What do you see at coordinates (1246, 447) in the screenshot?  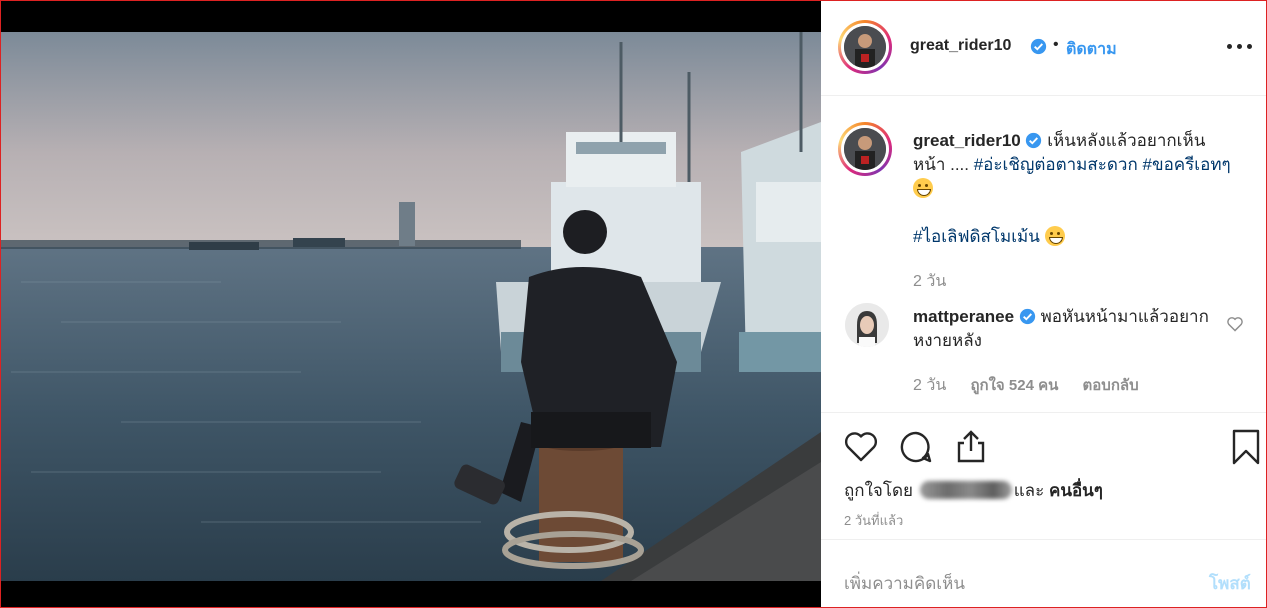 I see `save-bookmark-icon` at bounding box center [1246, 447].